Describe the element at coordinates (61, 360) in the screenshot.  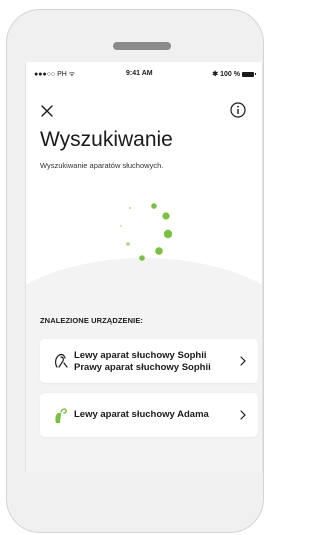
I see `hearing-aid-outline-icon` at that location.